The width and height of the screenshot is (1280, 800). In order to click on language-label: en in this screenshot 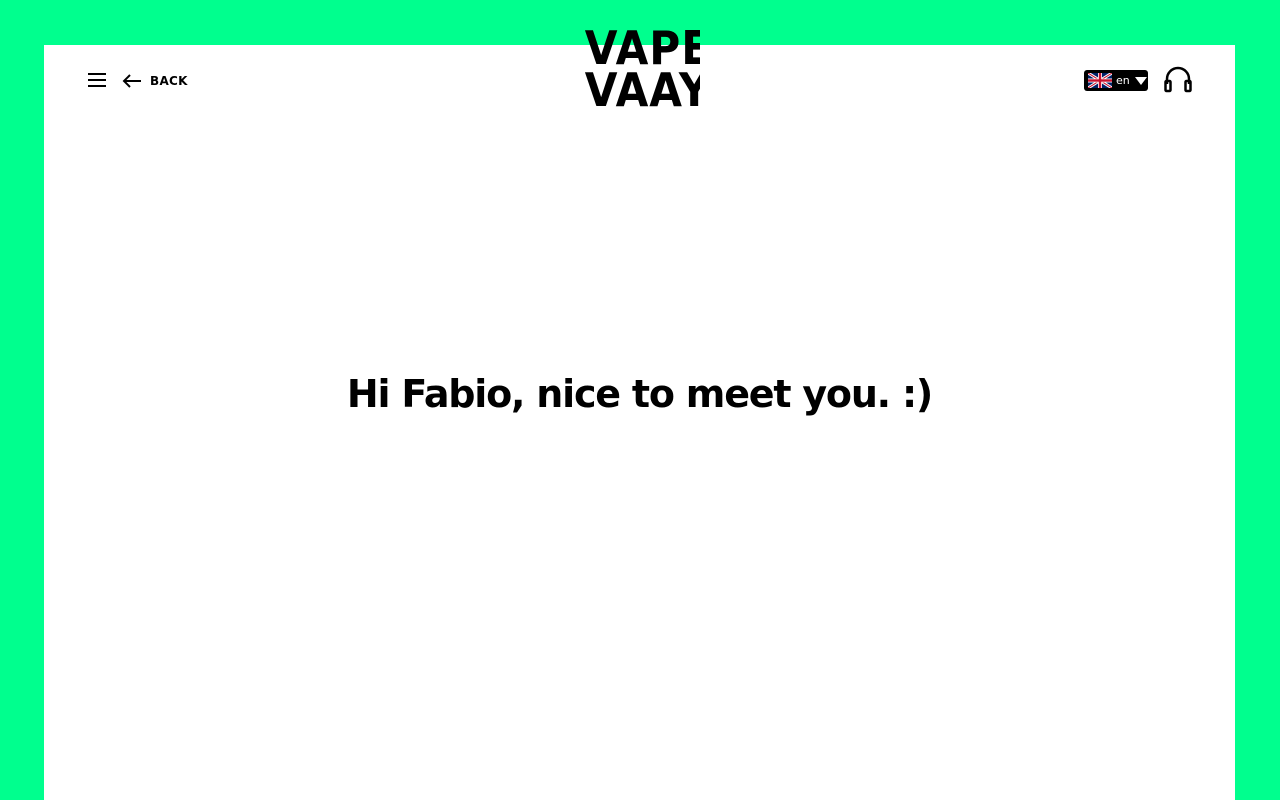, I will do `click(1123, 80)`.